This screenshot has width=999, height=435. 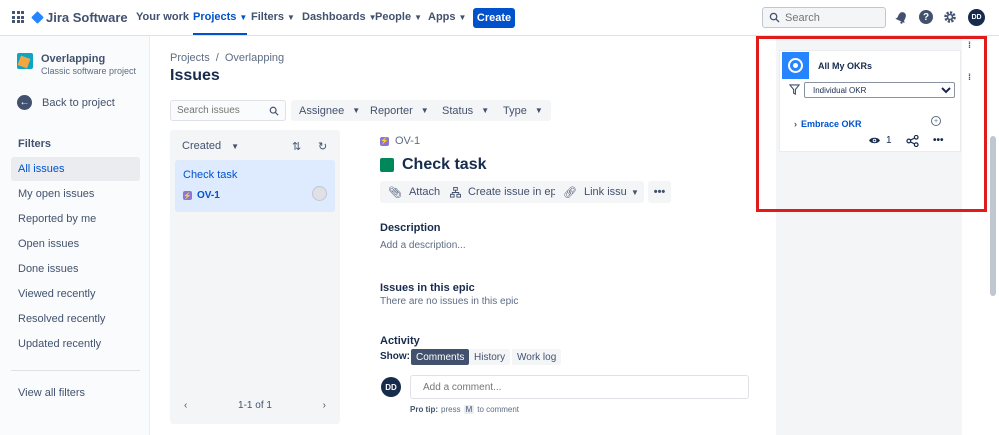 I want to click on create-issue-in-epic-button: Create issue in epic, so click(x=507, y=192).